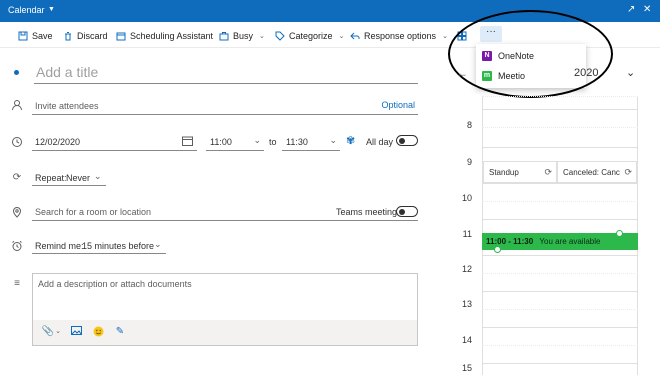 This screenshot has height=375, width=660. I want to click on alarm-clock-icon, so click(17, 246).